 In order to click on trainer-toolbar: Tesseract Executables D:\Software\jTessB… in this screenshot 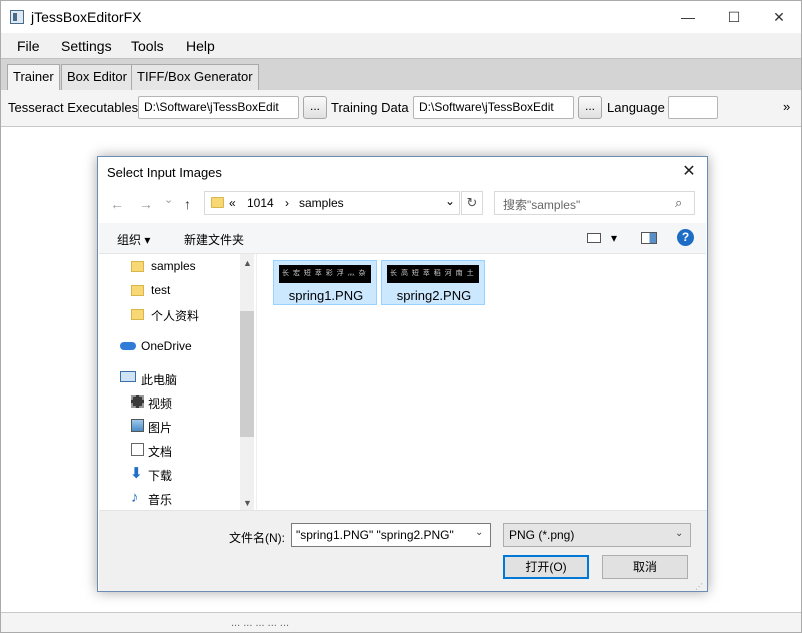, I will do `click(401, 108)`.